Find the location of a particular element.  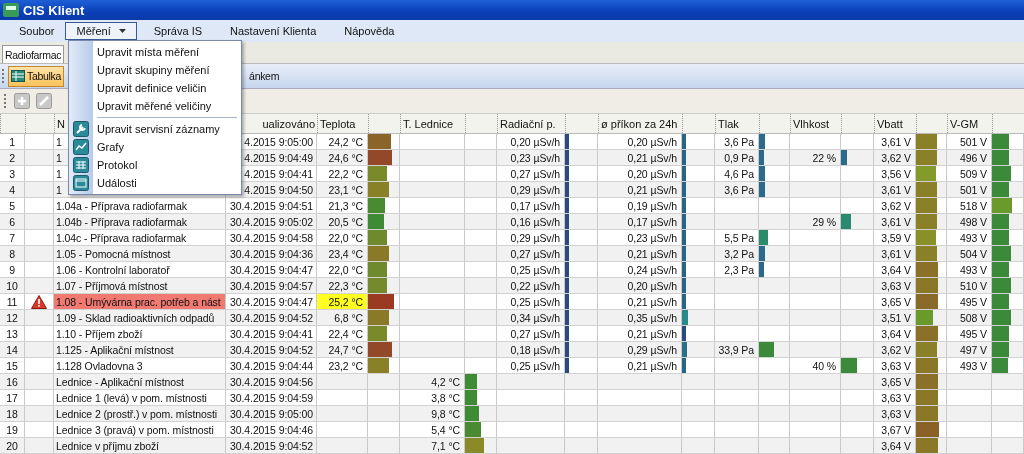

timestamp: 4.2015 9:04:50 is located at coordinates (278, 189).